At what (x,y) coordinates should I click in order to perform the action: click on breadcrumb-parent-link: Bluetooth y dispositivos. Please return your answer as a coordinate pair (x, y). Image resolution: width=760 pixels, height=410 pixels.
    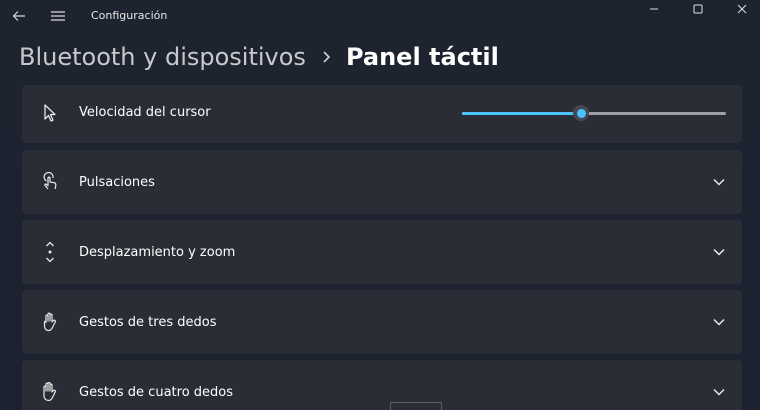
    Looking at the image, I should click on (162, 57).